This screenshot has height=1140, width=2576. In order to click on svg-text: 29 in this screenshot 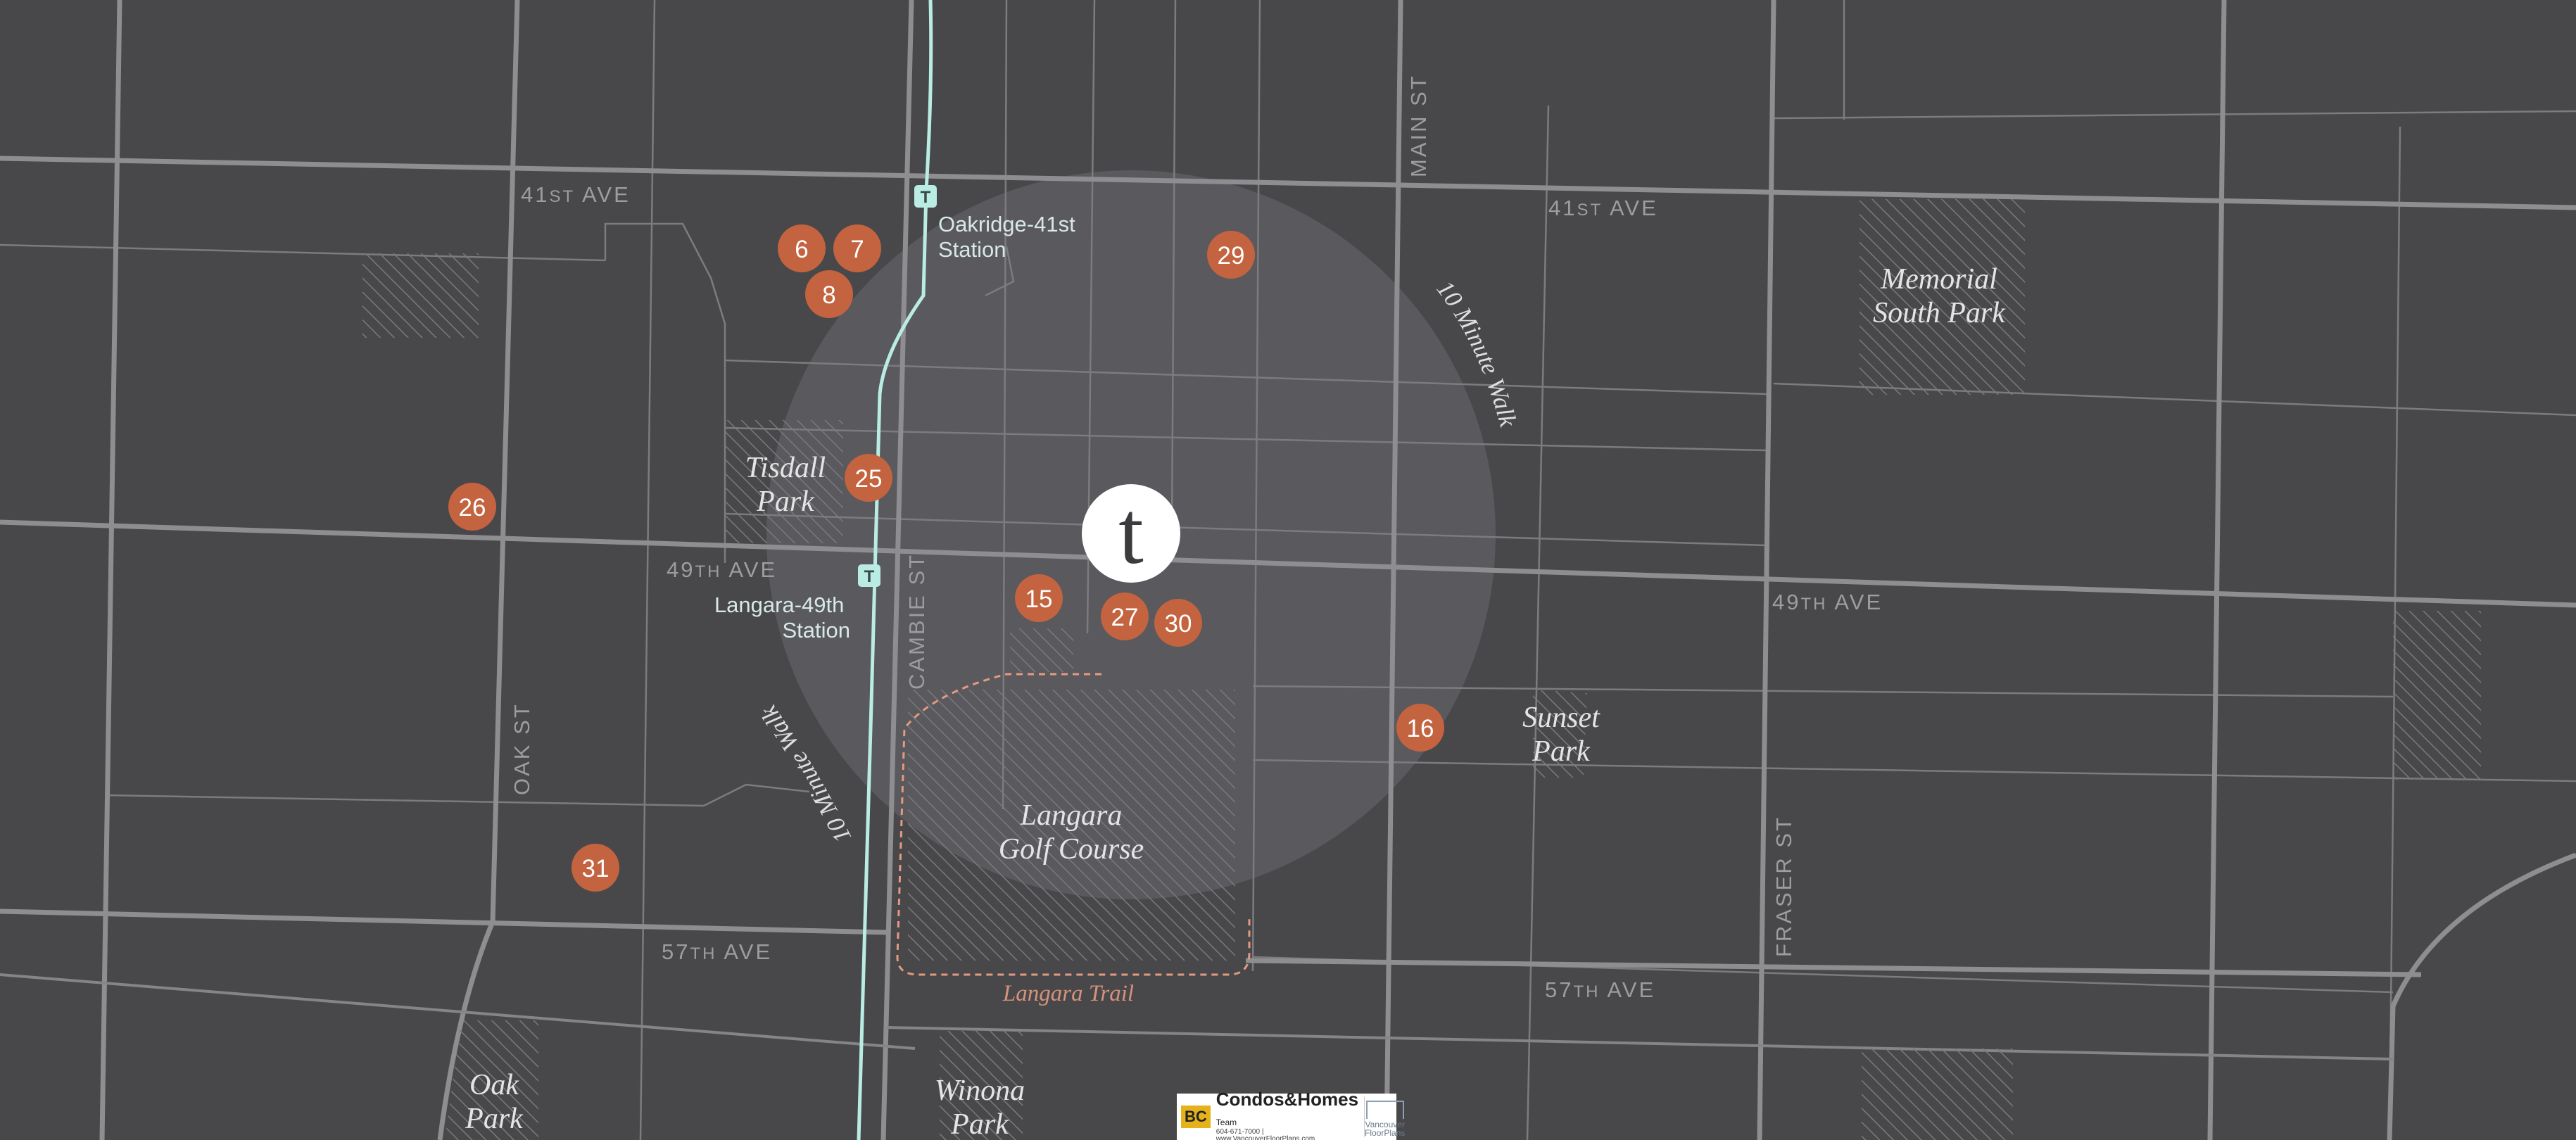, I will do `click(1231, 256)`.